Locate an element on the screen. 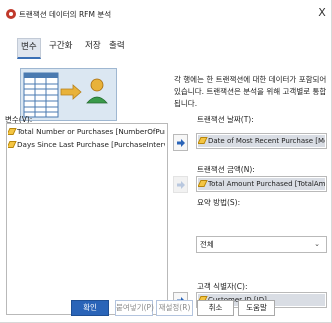 The image size is (332, 323). tab-output: 출력 is located at coordinates (117, 47).